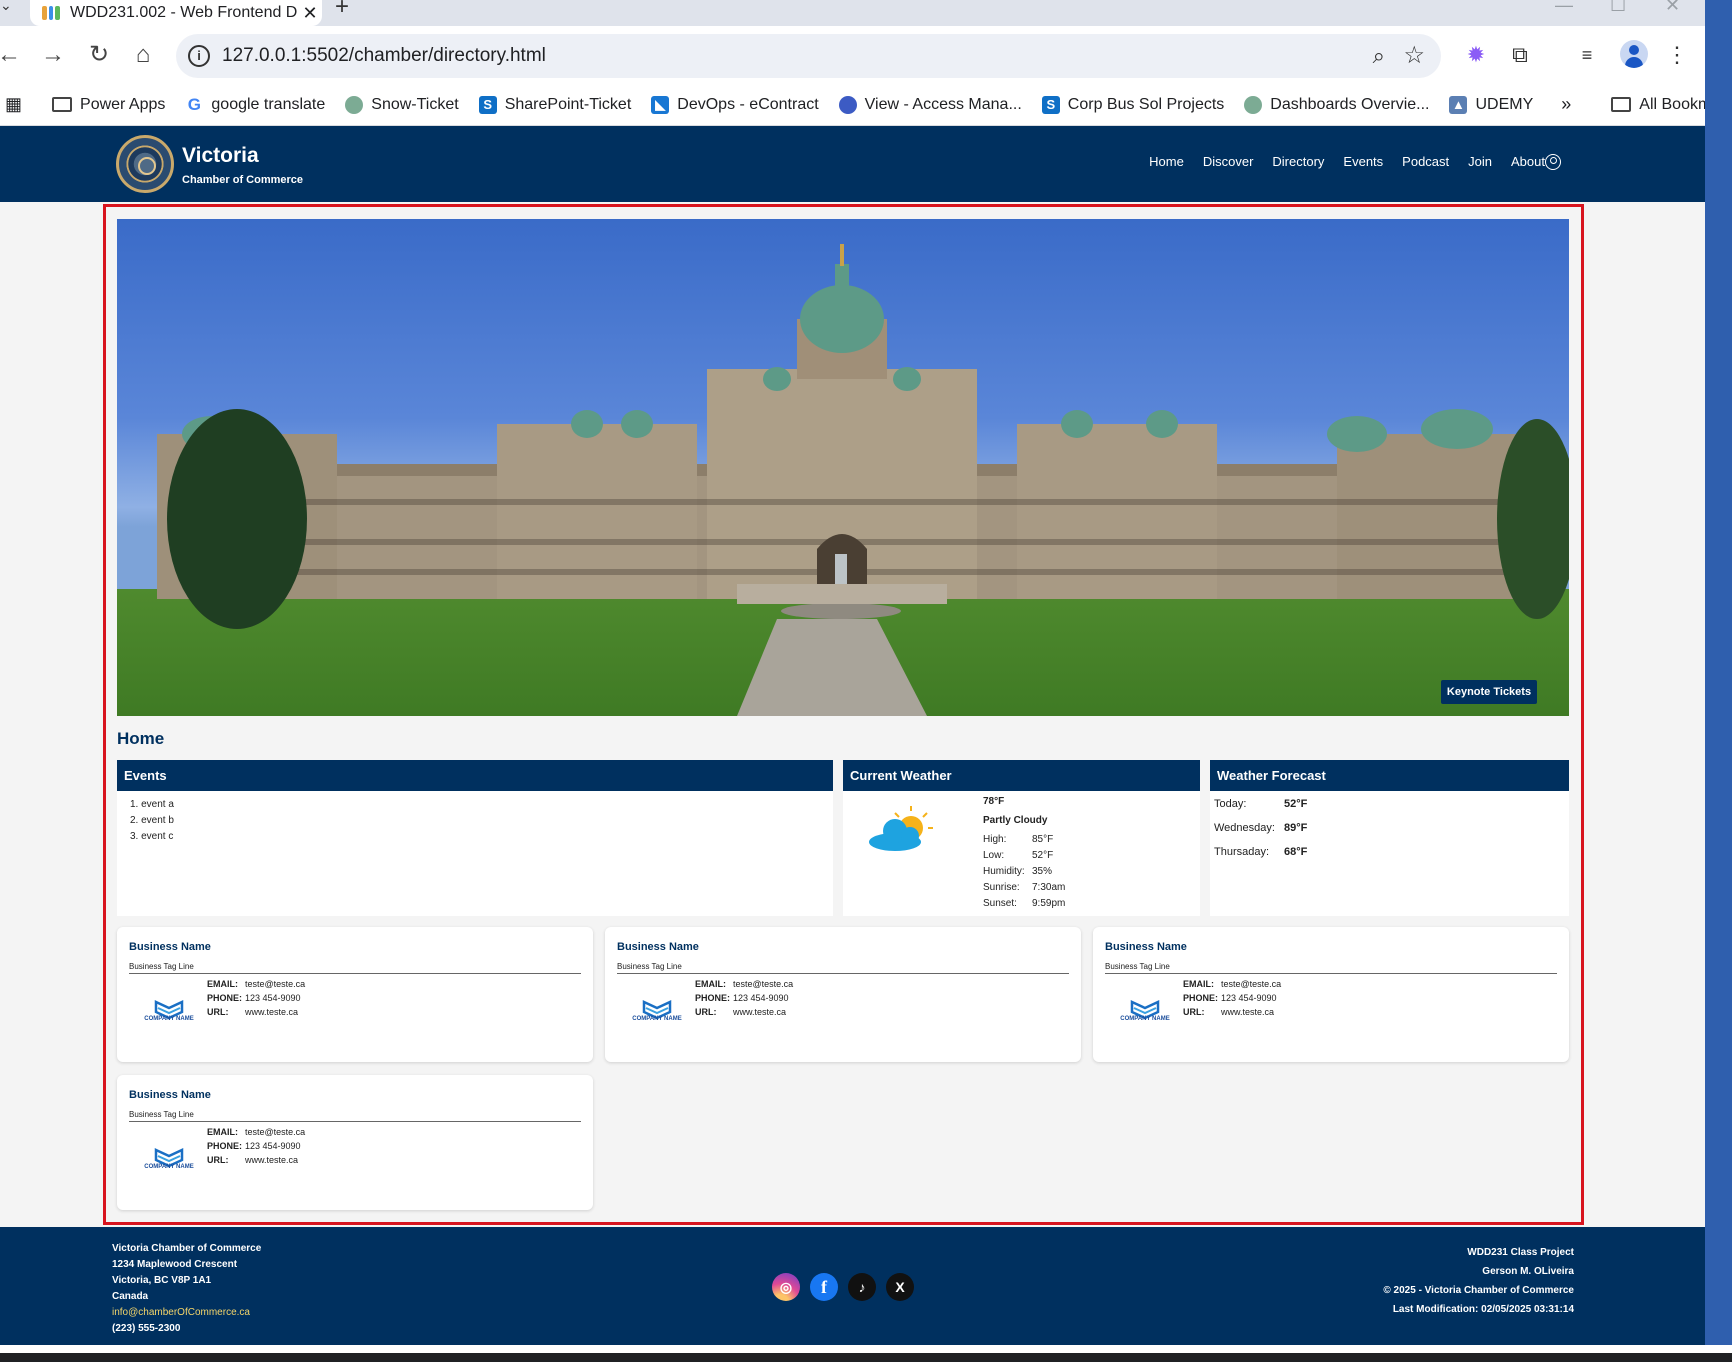 The image size is (1732, 1362). What do you see at coordinates (145, 164) in the screenshot?
I see `chamber-logo` at bounding box center [145, 164].